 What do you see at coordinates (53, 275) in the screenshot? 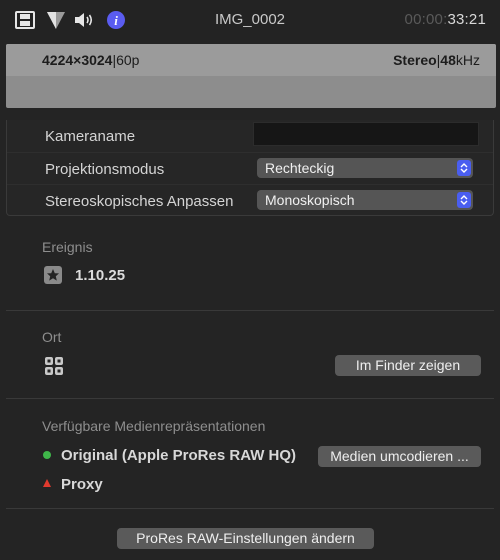
I see `star-icon` at bounding box center [53, 275].